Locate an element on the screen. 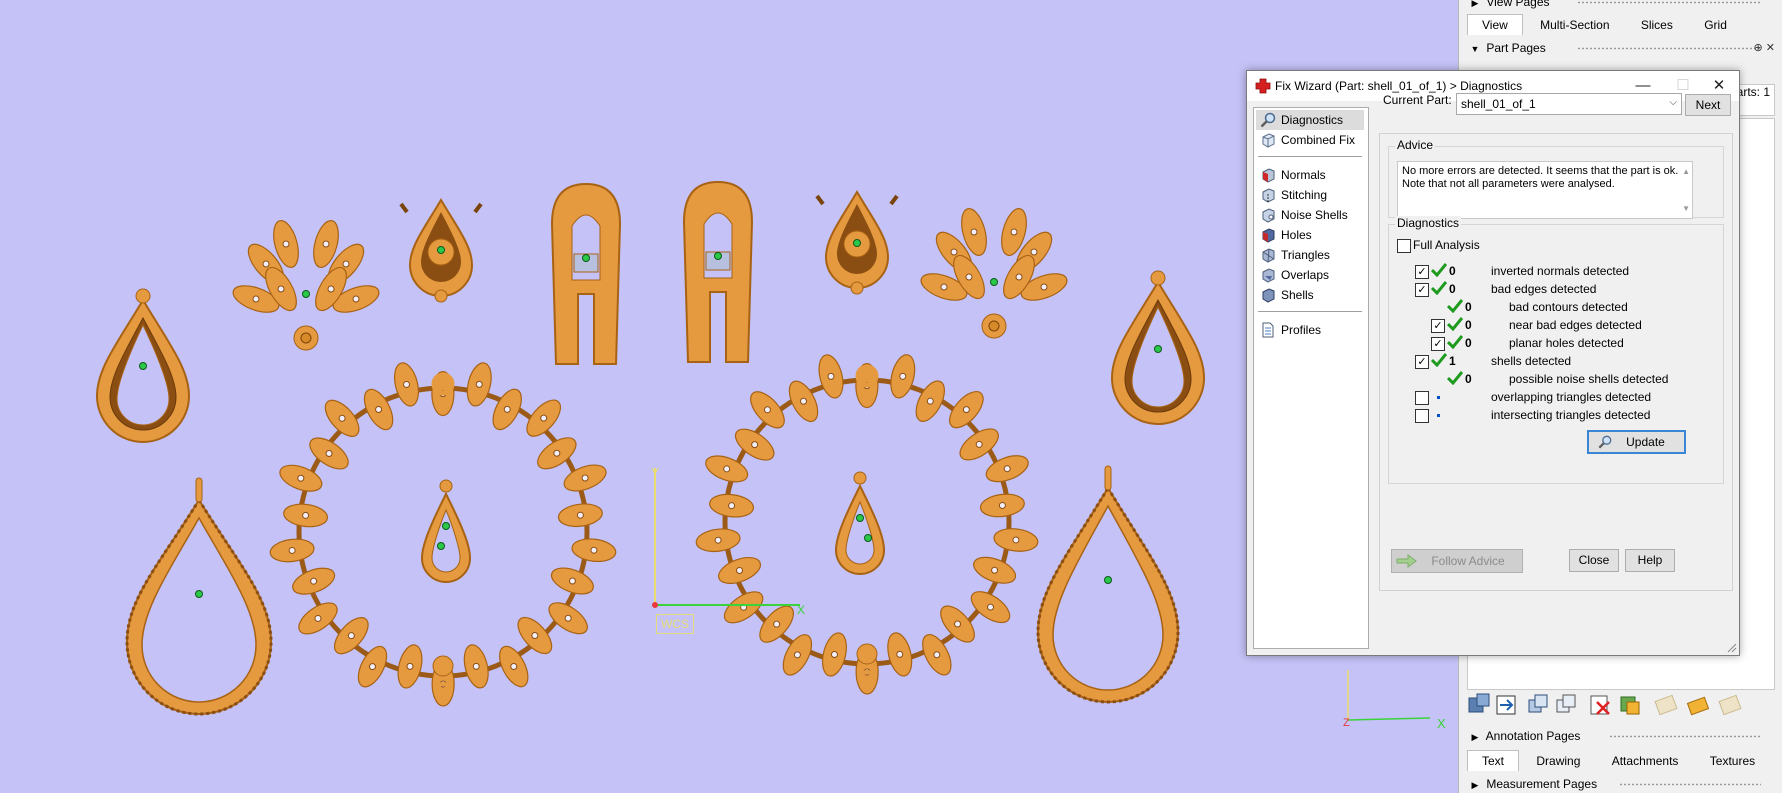 The height and width of the screenshot is (793, 1782). drop-frame-left is located at coordinates (143, 365).